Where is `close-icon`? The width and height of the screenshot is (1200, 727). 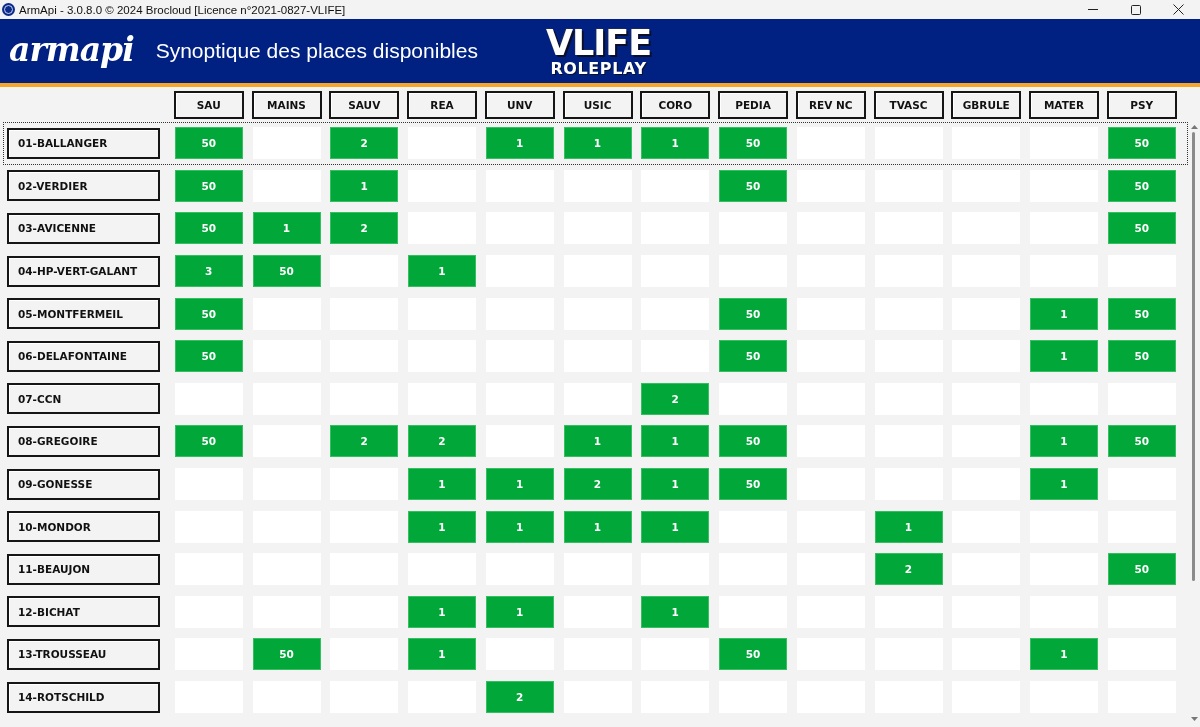
close-icon is located at coordinates (1178, 9).